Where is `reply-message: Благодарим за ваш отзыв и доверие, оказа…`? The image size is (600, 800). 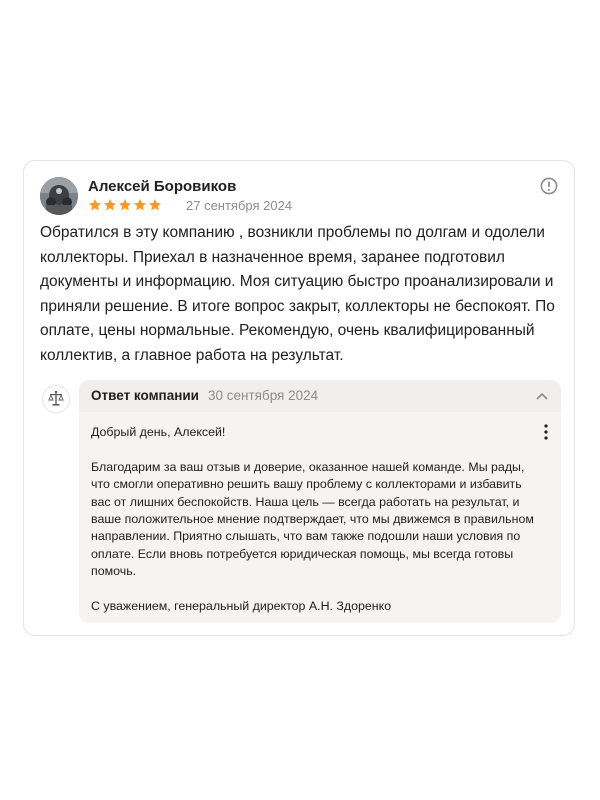
reply-message: Благодарим за ваш отзыв и доверие, оказа… is located at coordinates (312, 519).